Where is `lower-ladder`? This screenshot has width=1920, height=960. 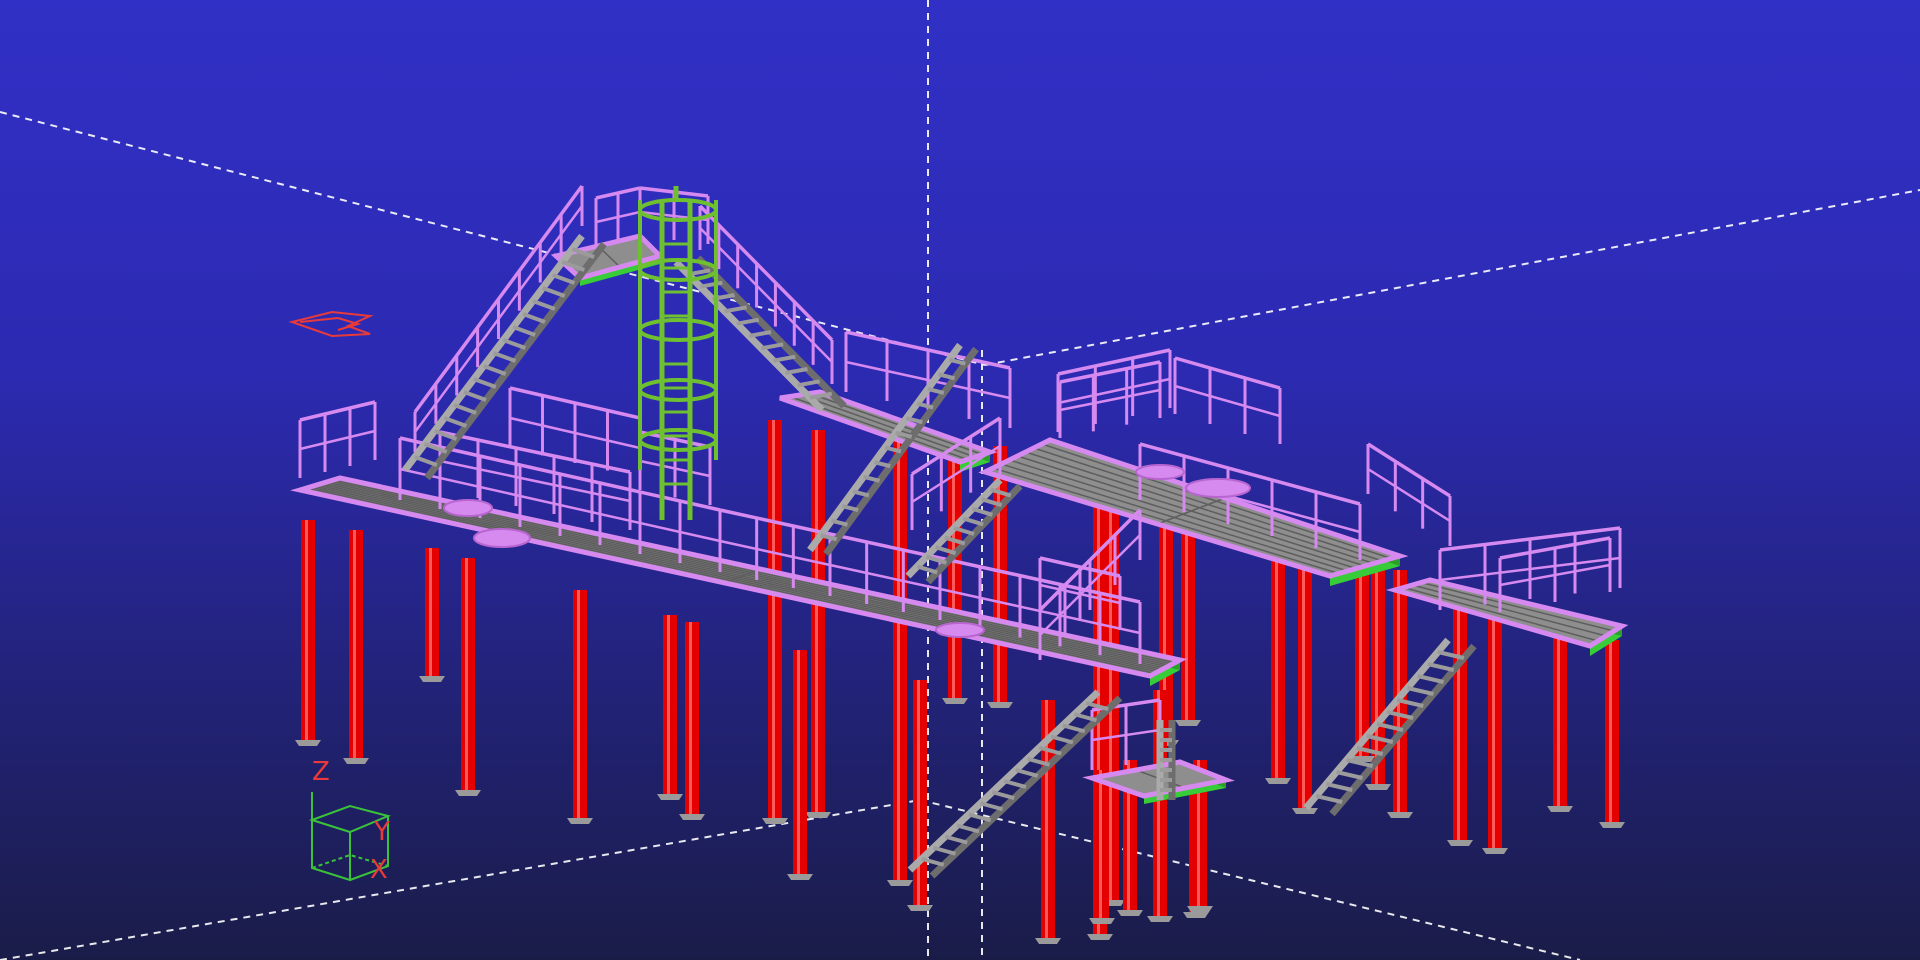 lower-ladder is located at coordinates (1166, 760).